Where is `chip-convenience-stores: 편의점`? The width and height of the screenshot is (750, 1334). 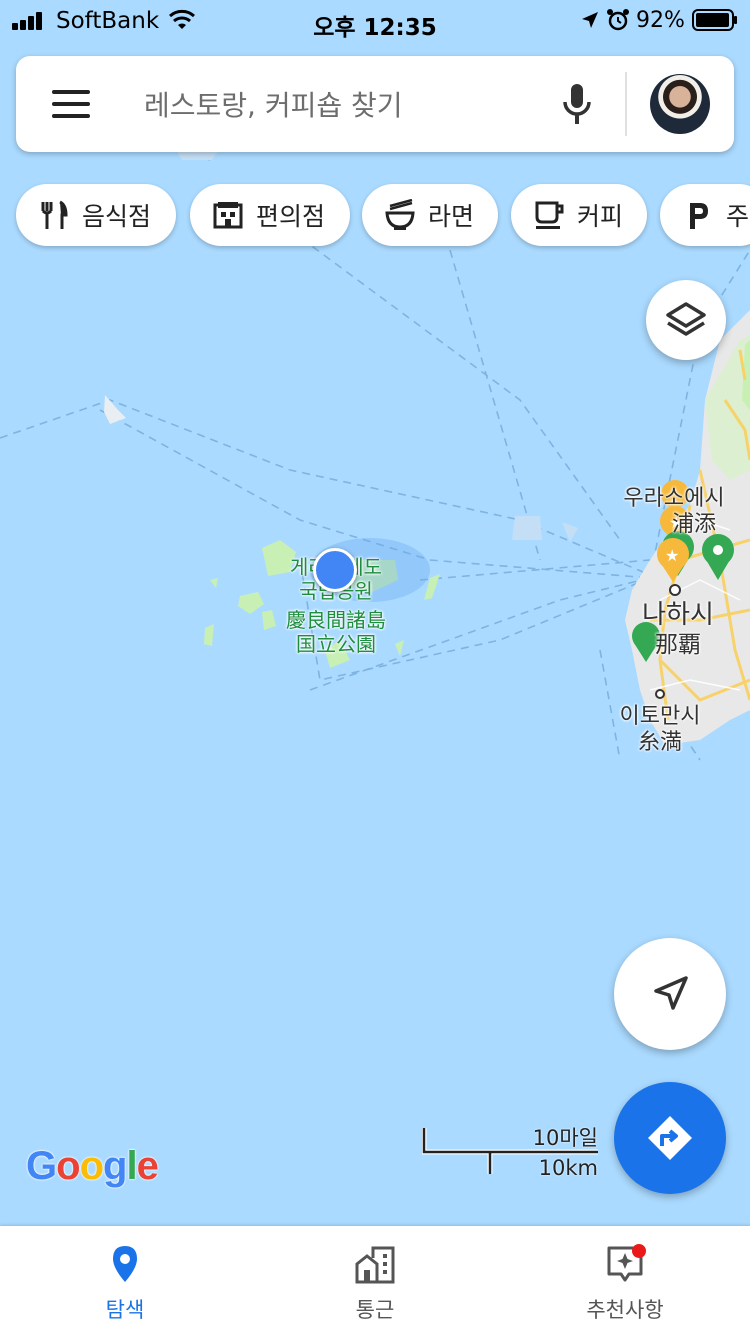
chip-convenience-stores: 편의점 is located at coordinates (270, 215).